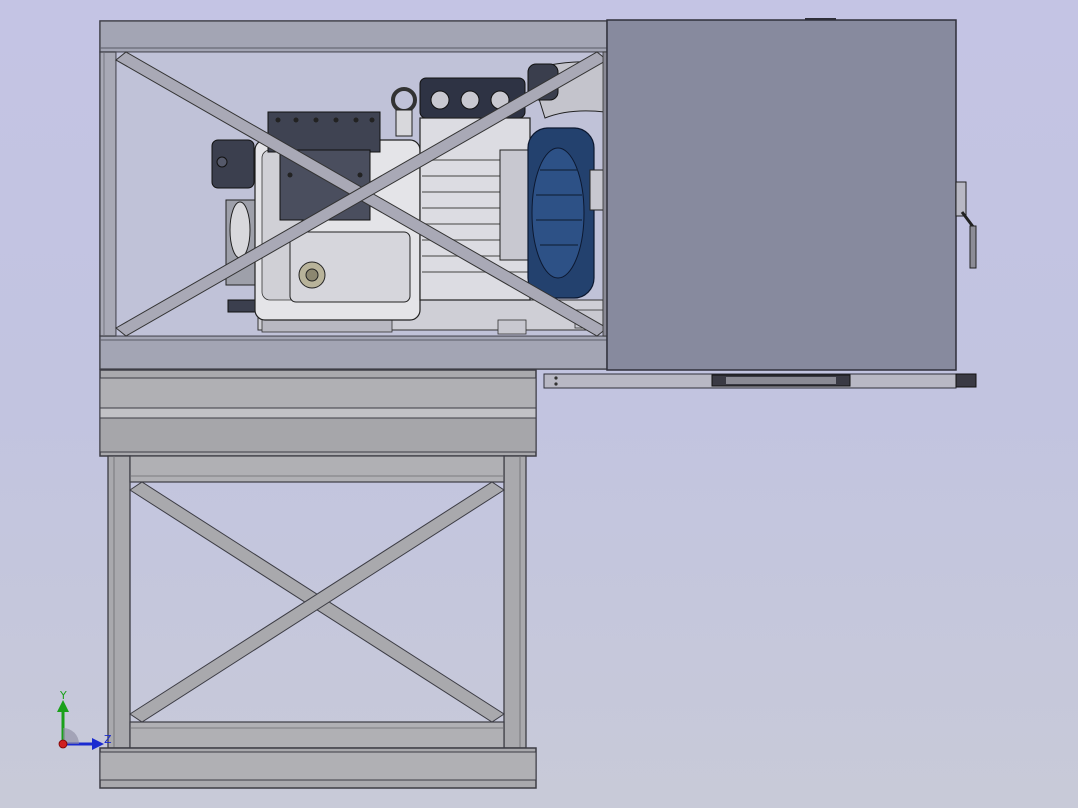  Describe the element at coordinates (84, 719) in the screenshot. I see `coordinate-triad: Y Z` at that location.